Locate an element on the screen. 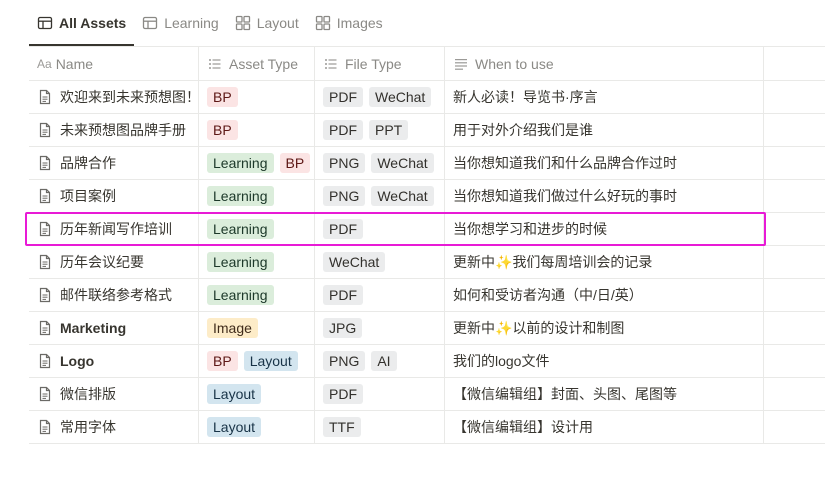 Image resolution: width=825 pixels, height=478 pixels. table-row: 历年会议纪要 Learning WeChat 更新中 ✨ 我们每周培训会的记录 is located at coordinates (427, 262).